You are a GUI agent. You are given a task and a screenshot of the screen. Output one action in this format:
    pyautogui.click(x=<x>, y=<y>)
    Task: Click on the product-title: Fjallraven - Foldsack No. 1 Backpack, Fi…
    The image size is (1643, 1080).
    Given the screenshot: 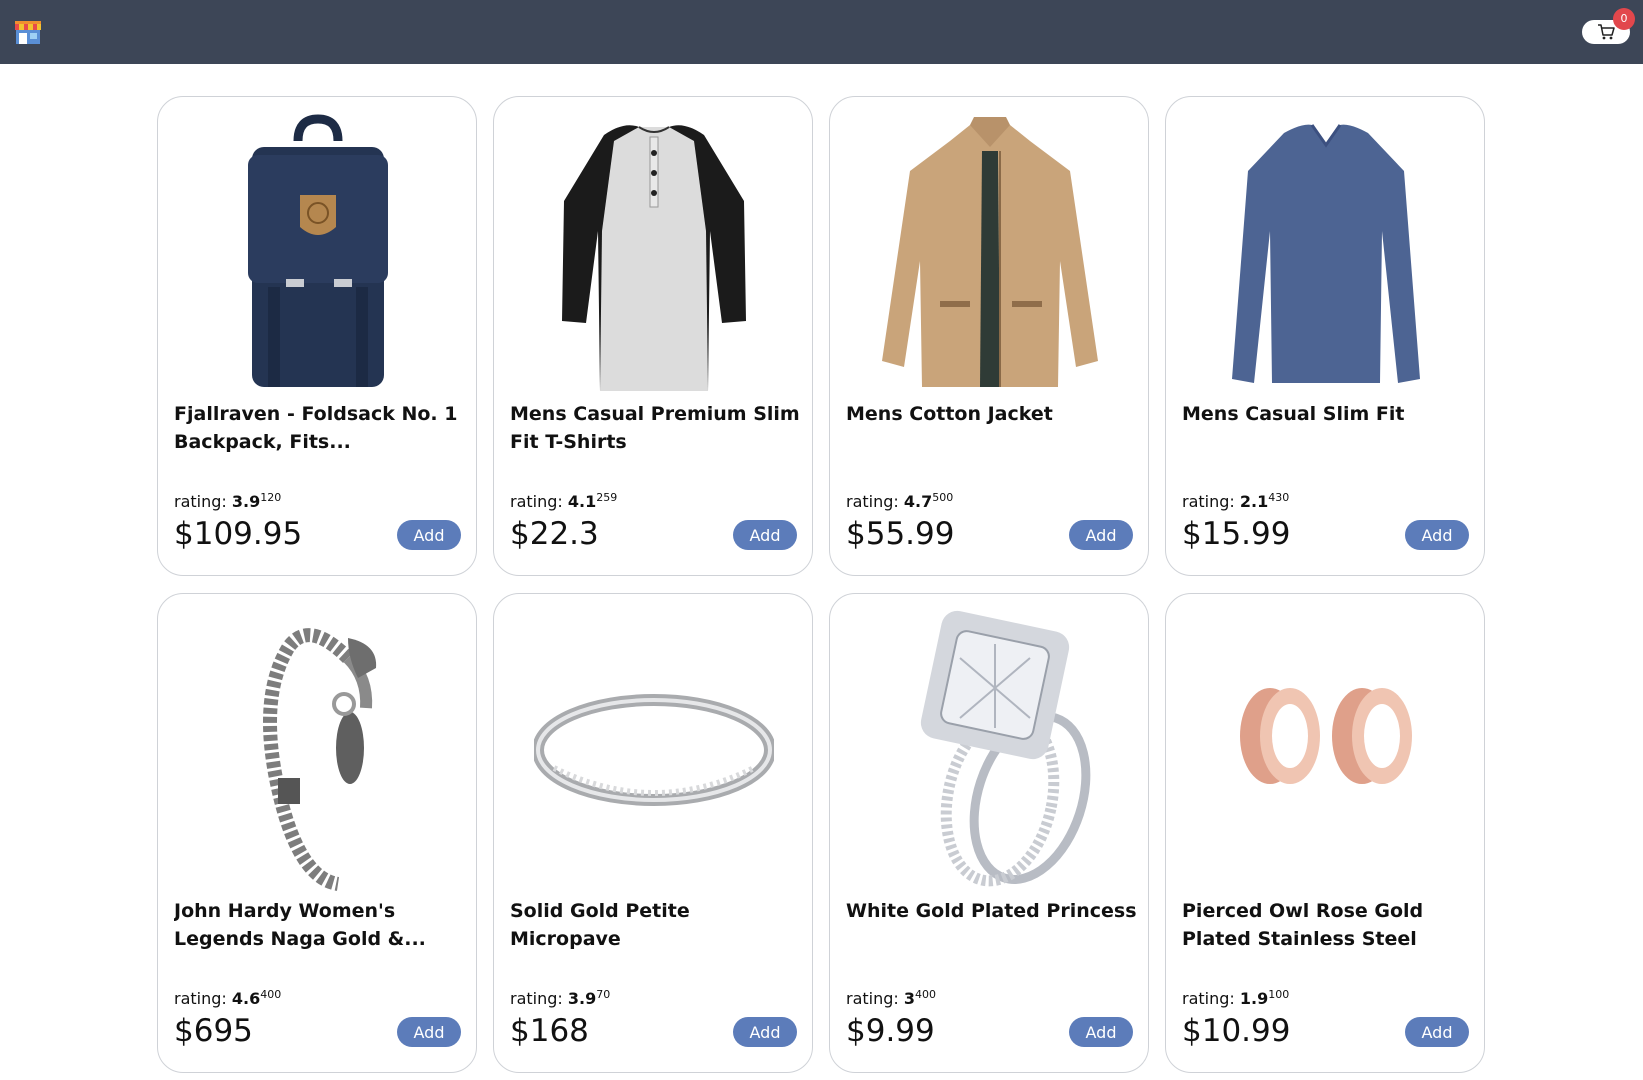 What is the action you would take?
    pyautogui.click(x=320, y=428)
    